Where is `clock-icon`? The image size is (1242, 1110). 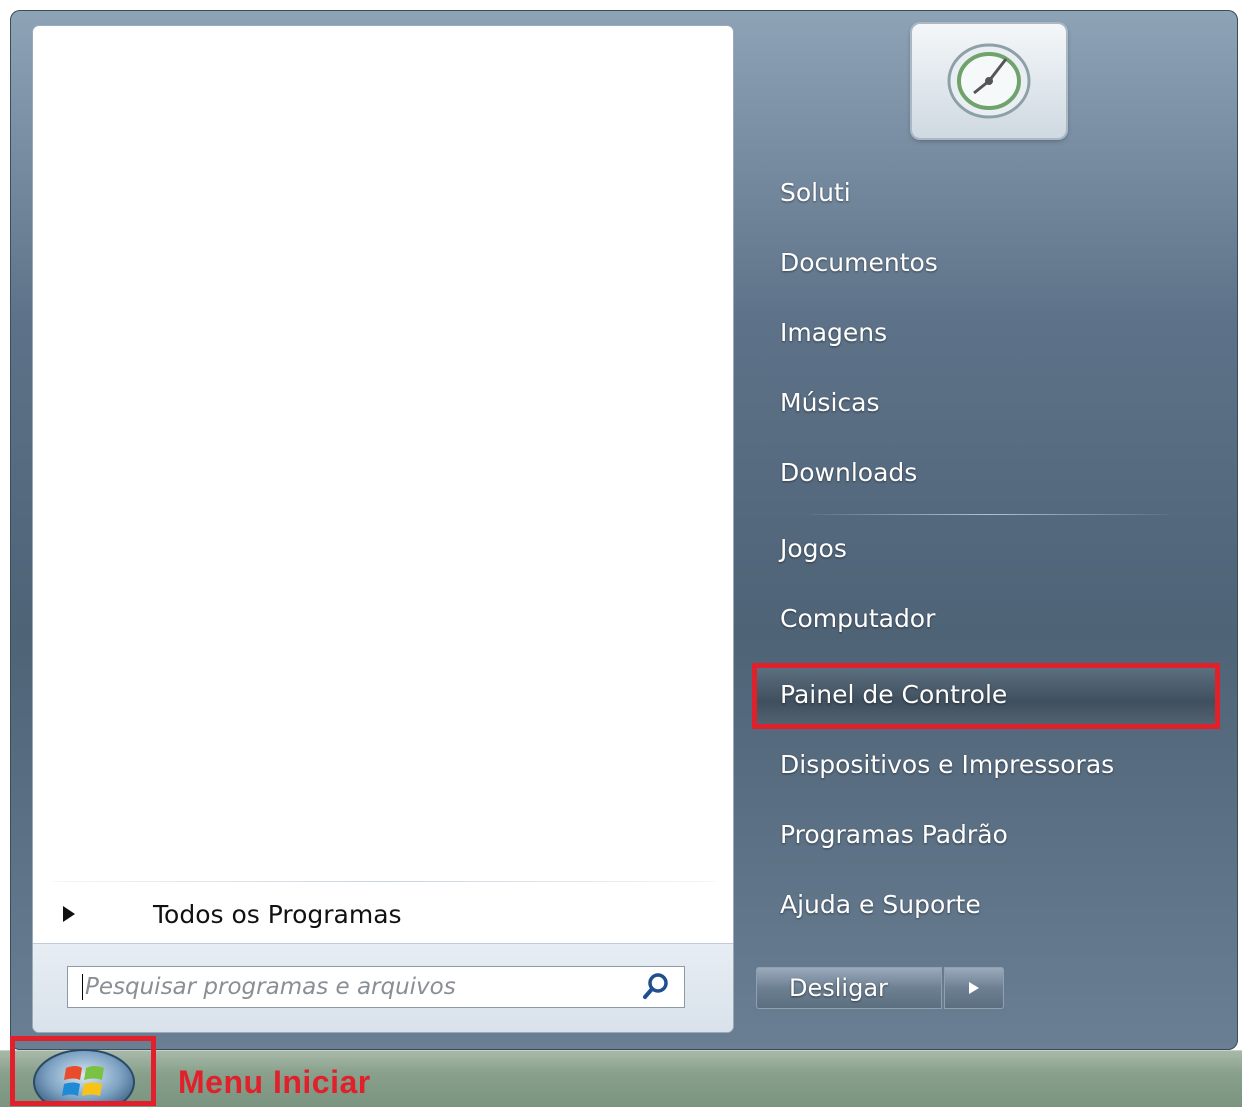 clock-icon is located at coordinates (989, 81).